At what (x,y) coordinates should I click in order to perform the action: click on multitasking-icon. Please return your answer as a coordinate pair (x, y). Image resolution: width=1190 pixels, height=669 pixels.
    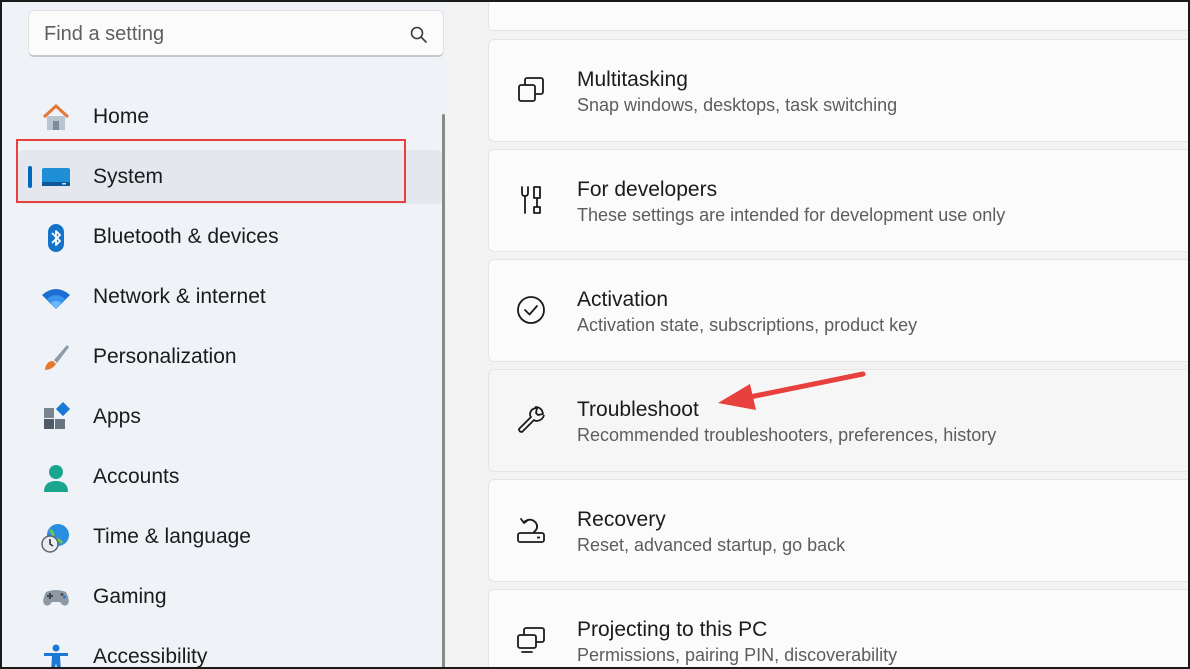
    Looking at the image, I should click on (531, 89).